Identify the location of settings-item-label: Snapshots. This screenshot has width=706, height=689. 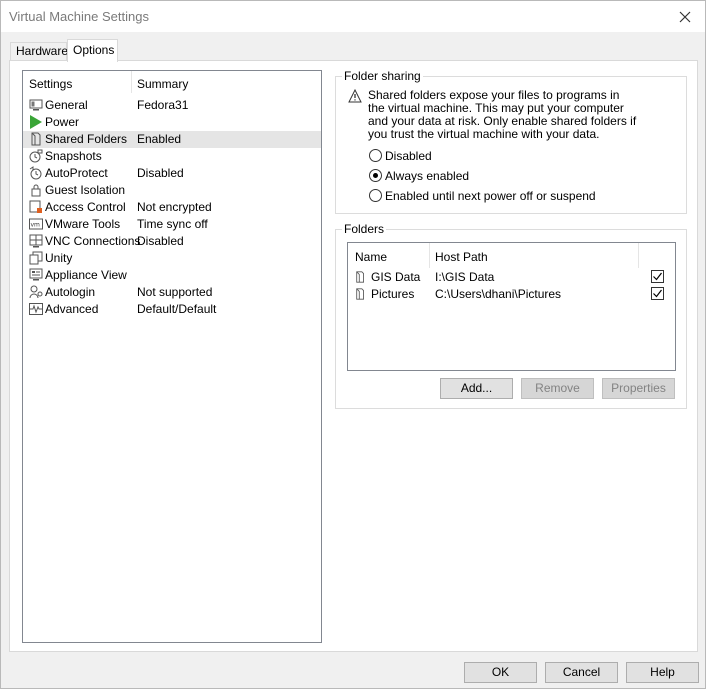
(73, 156).